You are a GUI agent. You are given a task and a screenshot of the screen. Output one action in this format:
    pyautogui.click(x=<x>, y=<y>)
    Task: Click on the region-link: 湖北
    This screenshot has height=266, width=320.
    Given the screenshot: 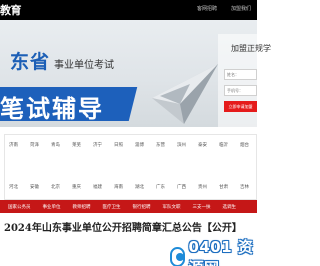 What is the action you would take?
    pyautogui.click(x=145, y=187)
    